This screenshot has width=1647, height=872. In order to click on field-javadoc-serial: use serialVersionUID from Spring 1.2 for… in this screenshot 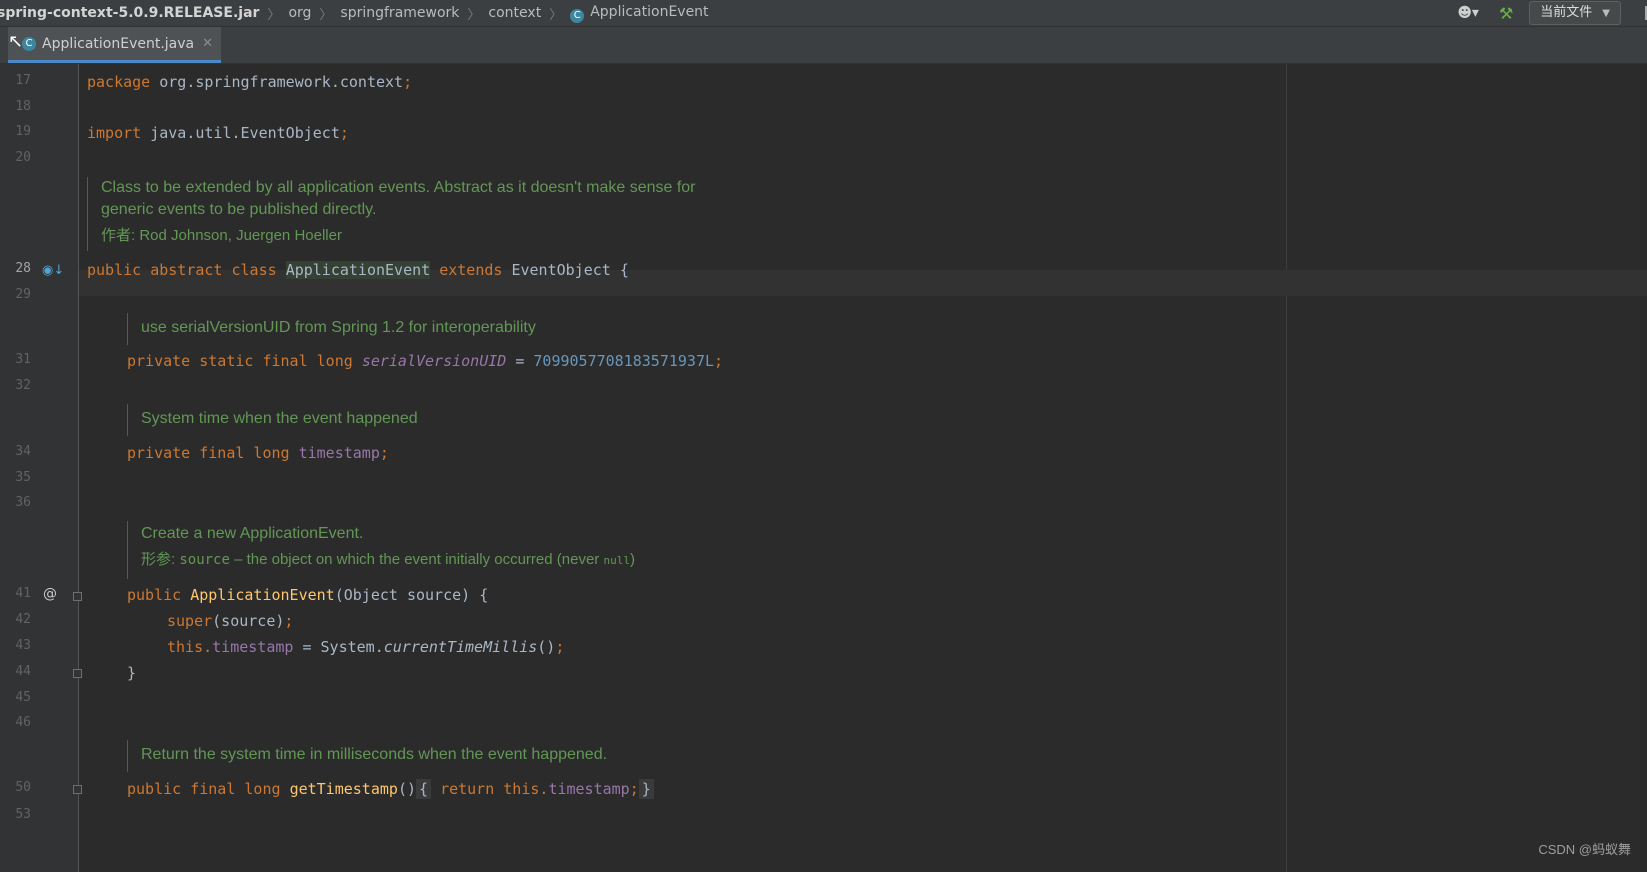, I will do `click(331, 329)`.